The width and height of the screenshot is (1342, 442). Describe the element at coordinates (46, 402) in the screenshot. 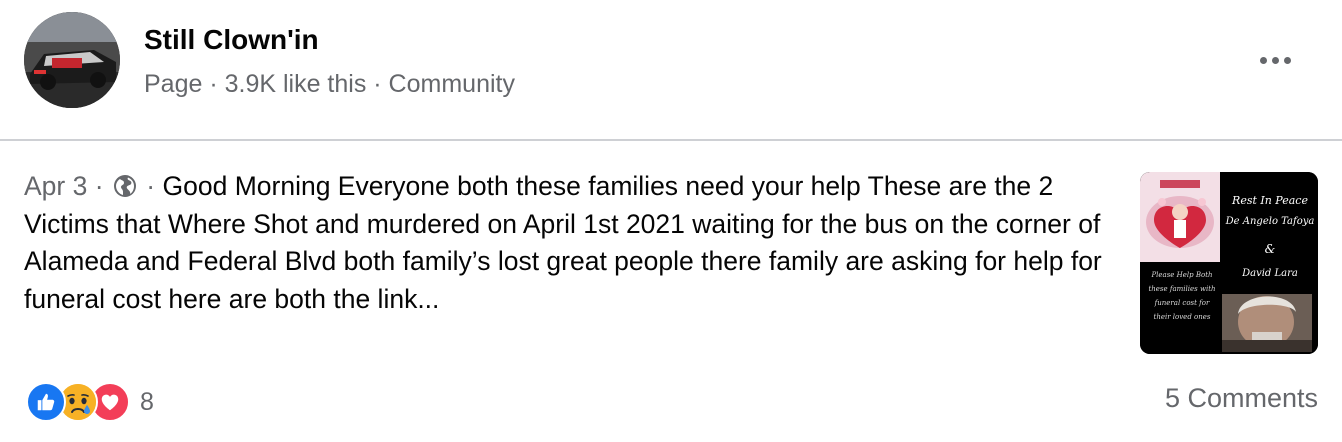

I see `like-icon` at that location.